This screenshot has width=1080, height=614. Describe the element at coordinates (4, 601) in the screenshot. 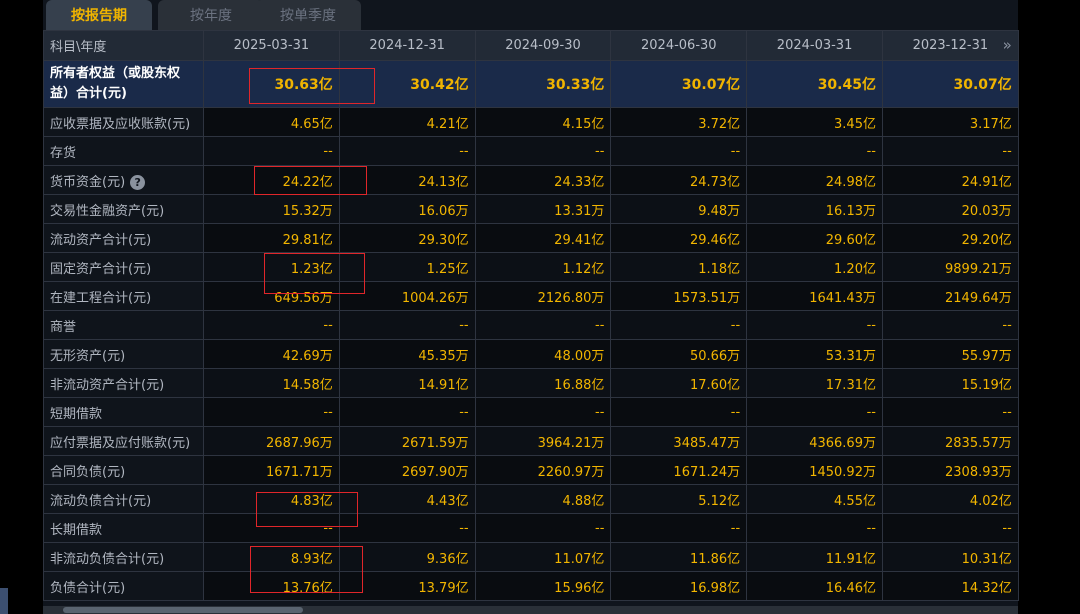

I see `window-edge` at that location.